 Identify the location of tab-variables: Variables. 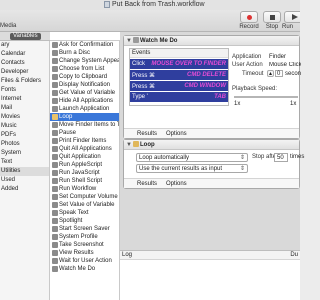
(25, 36).